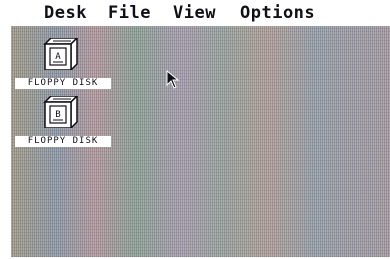 This screenshot has width=390, height=259. What do you see at coordinates (173, 79) in the screenshot?
I see `mouse-pointer-arrow-icon` at bounding box center [173, 79].